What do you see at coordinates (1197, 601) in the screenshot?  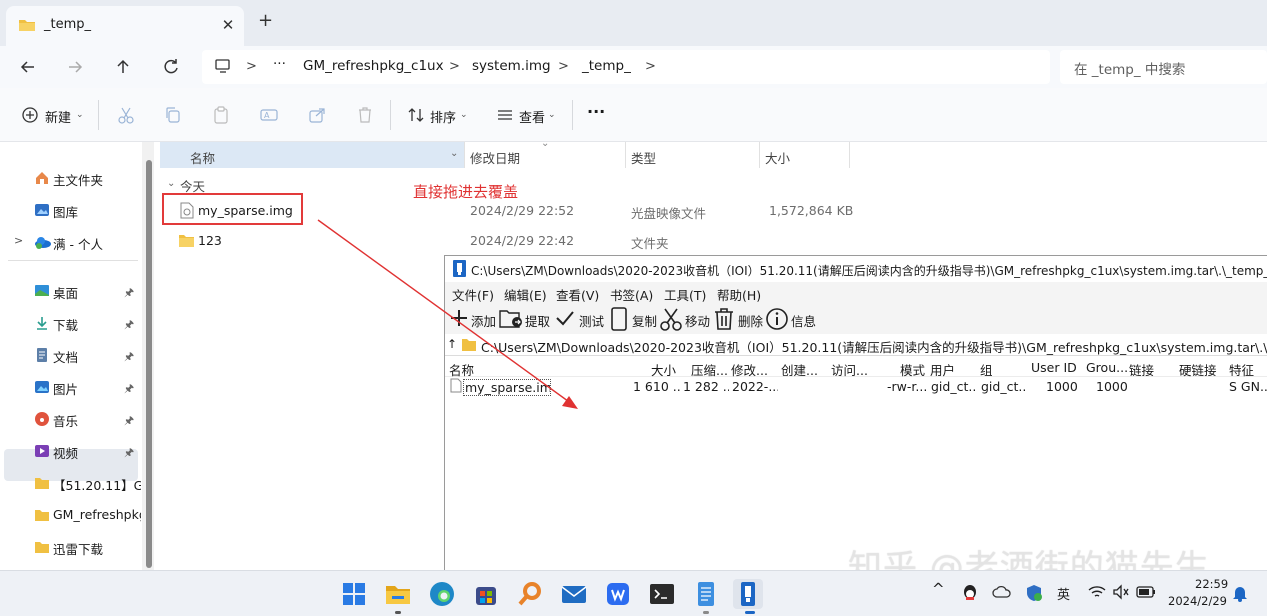 I see `clock-date: 2024/2/29` at bounding box center [1197, 601].